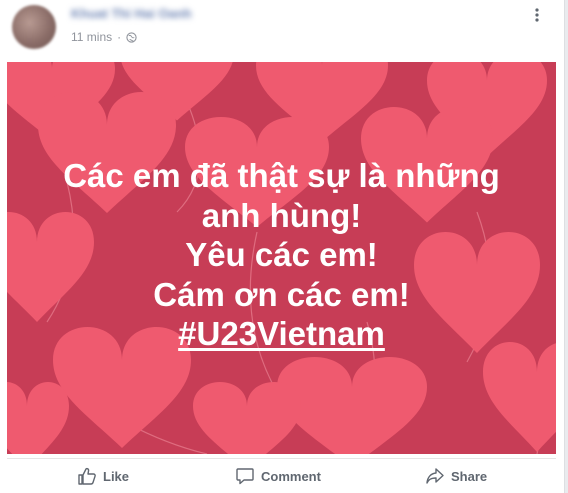 This screenshot has height=493, width=568. I want to click on comment-icon, so click(245, 476).